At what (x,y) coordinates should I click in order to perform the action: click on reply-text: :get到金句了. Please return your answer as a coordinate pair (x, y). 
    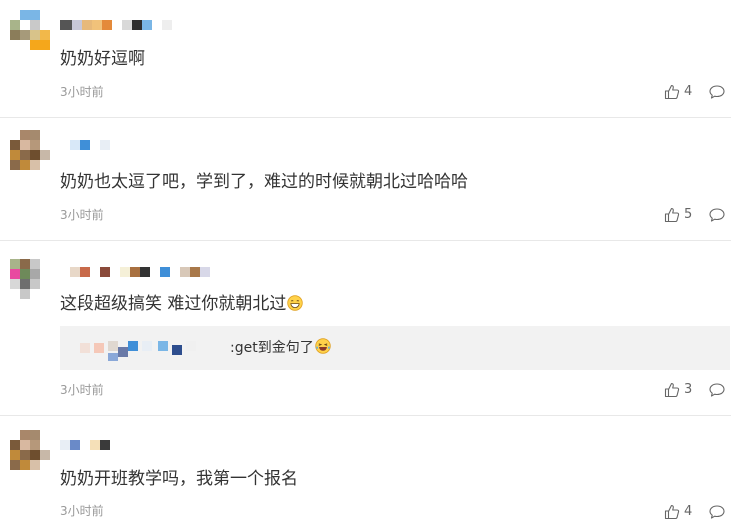
    Looking at the image, I should click on (280, 348).